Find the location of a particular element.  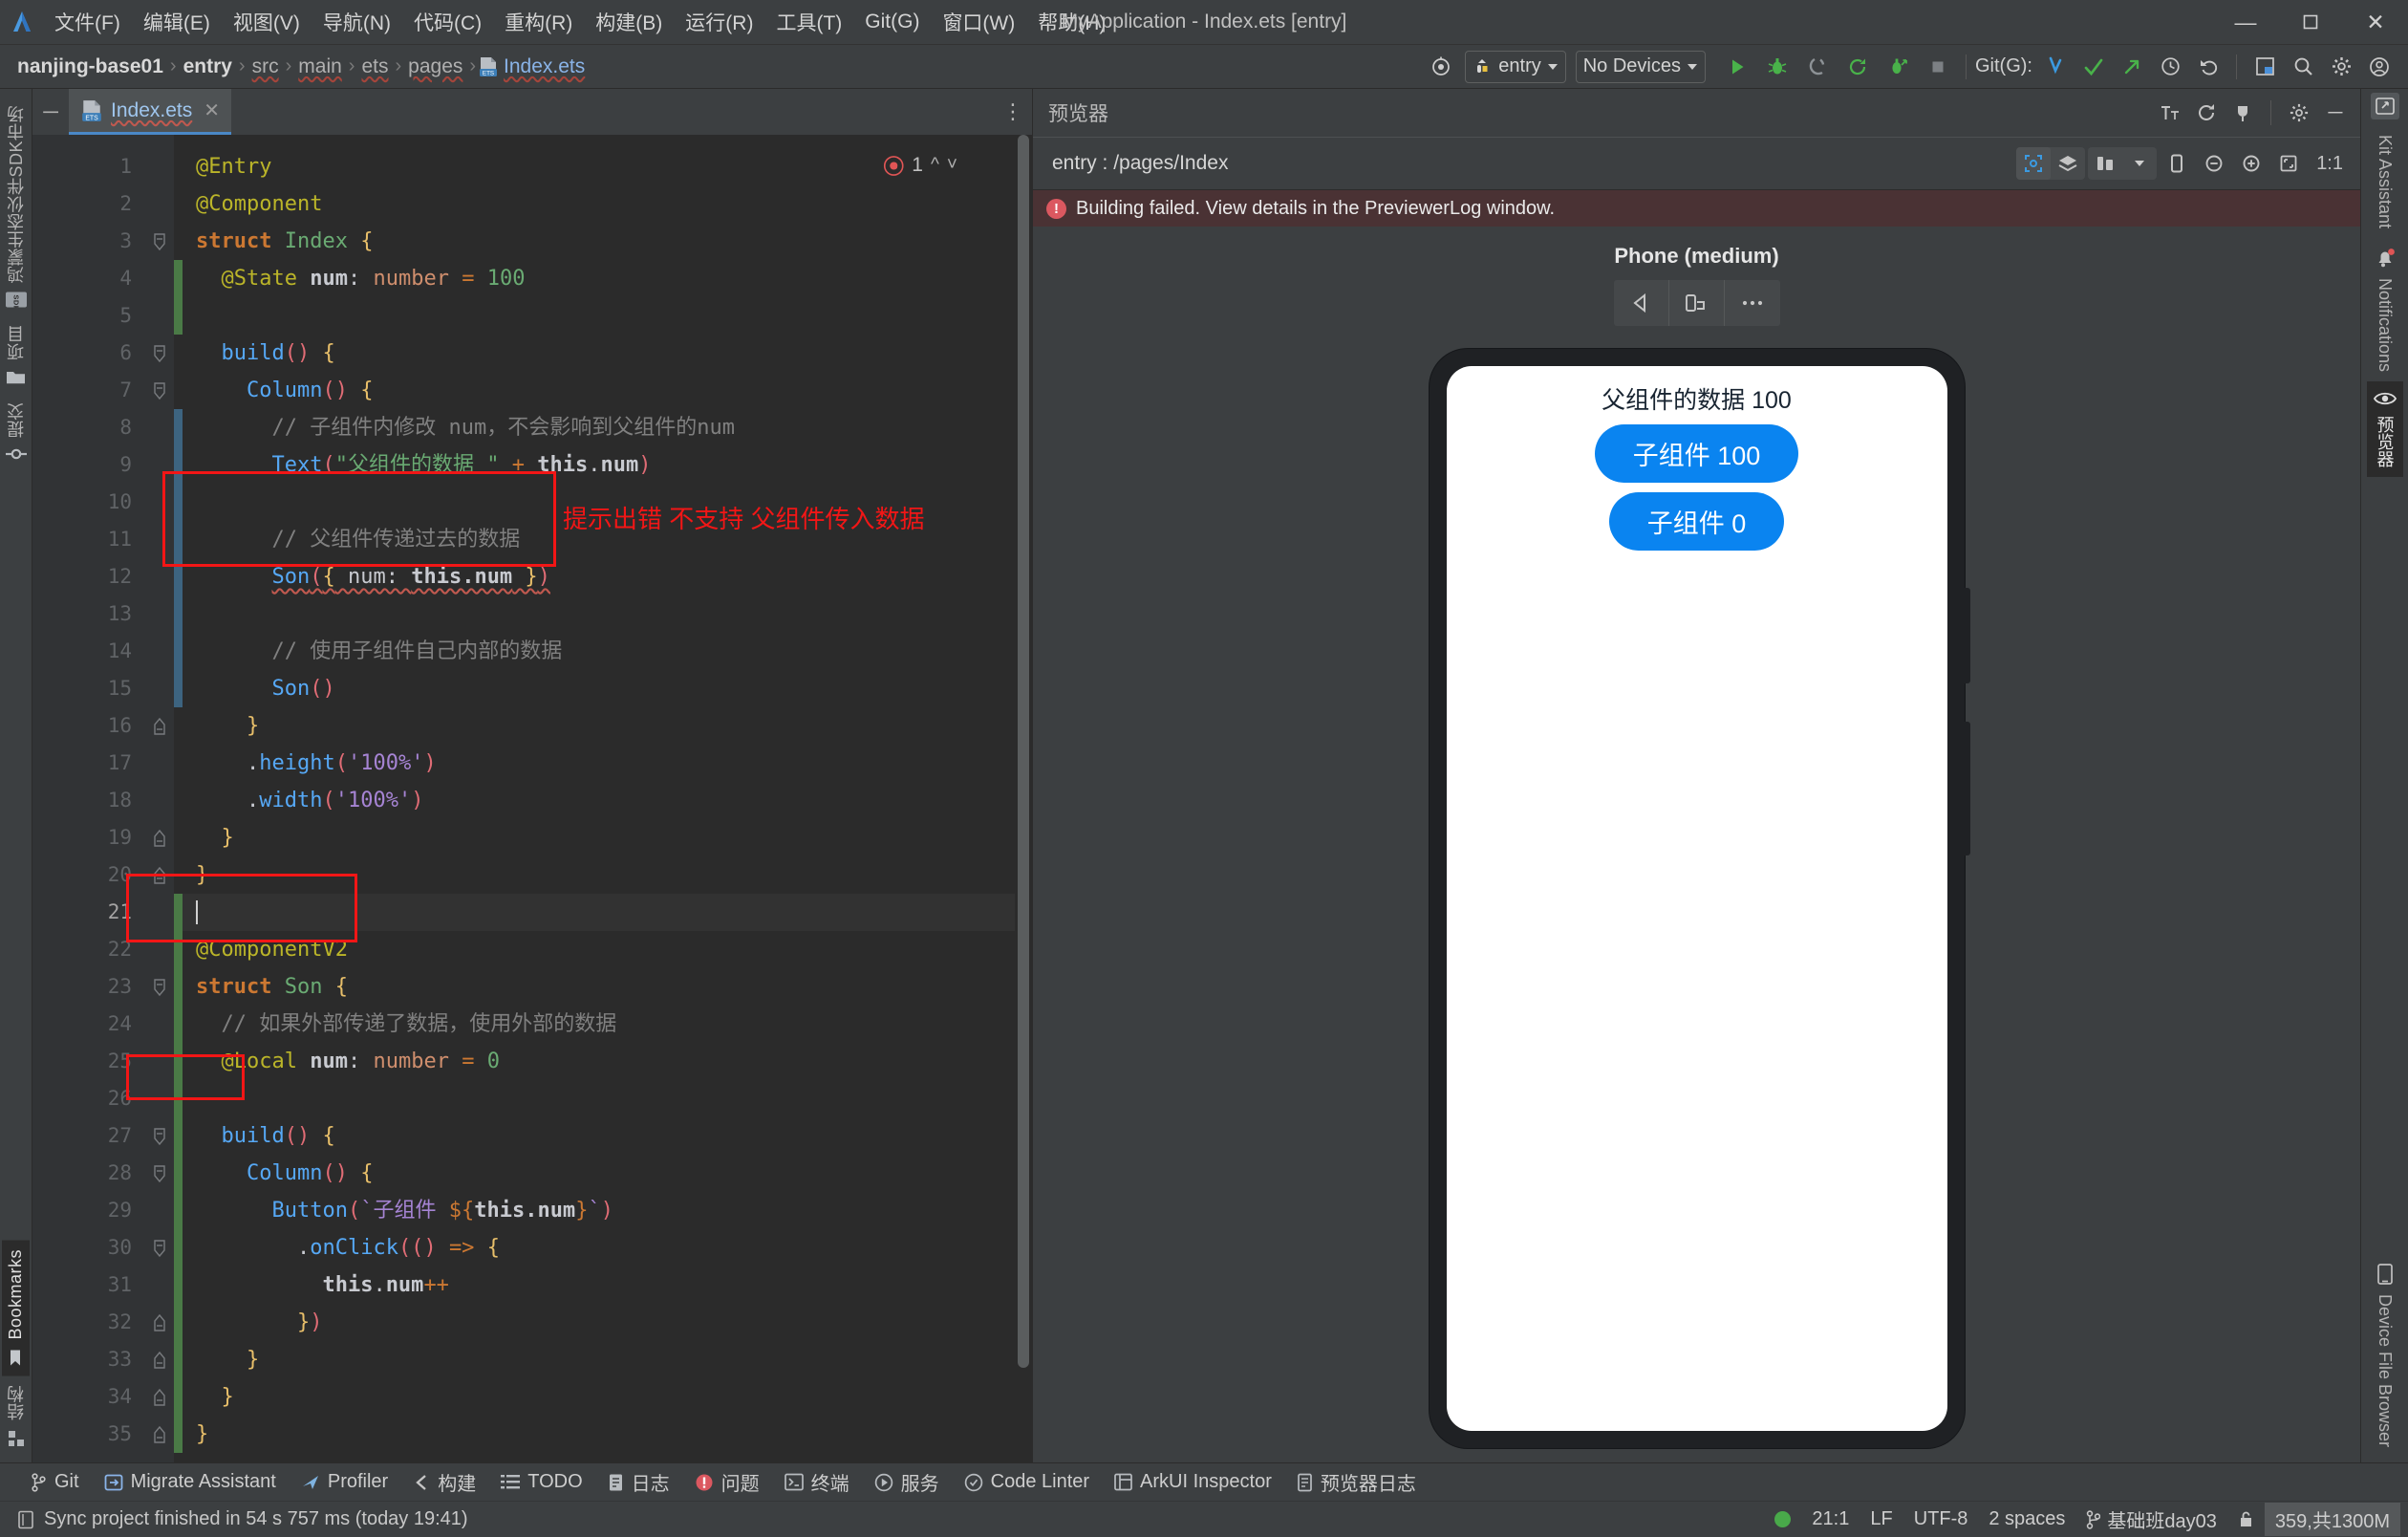

menu-git: Git(G) is located at coordinates (892, 22).